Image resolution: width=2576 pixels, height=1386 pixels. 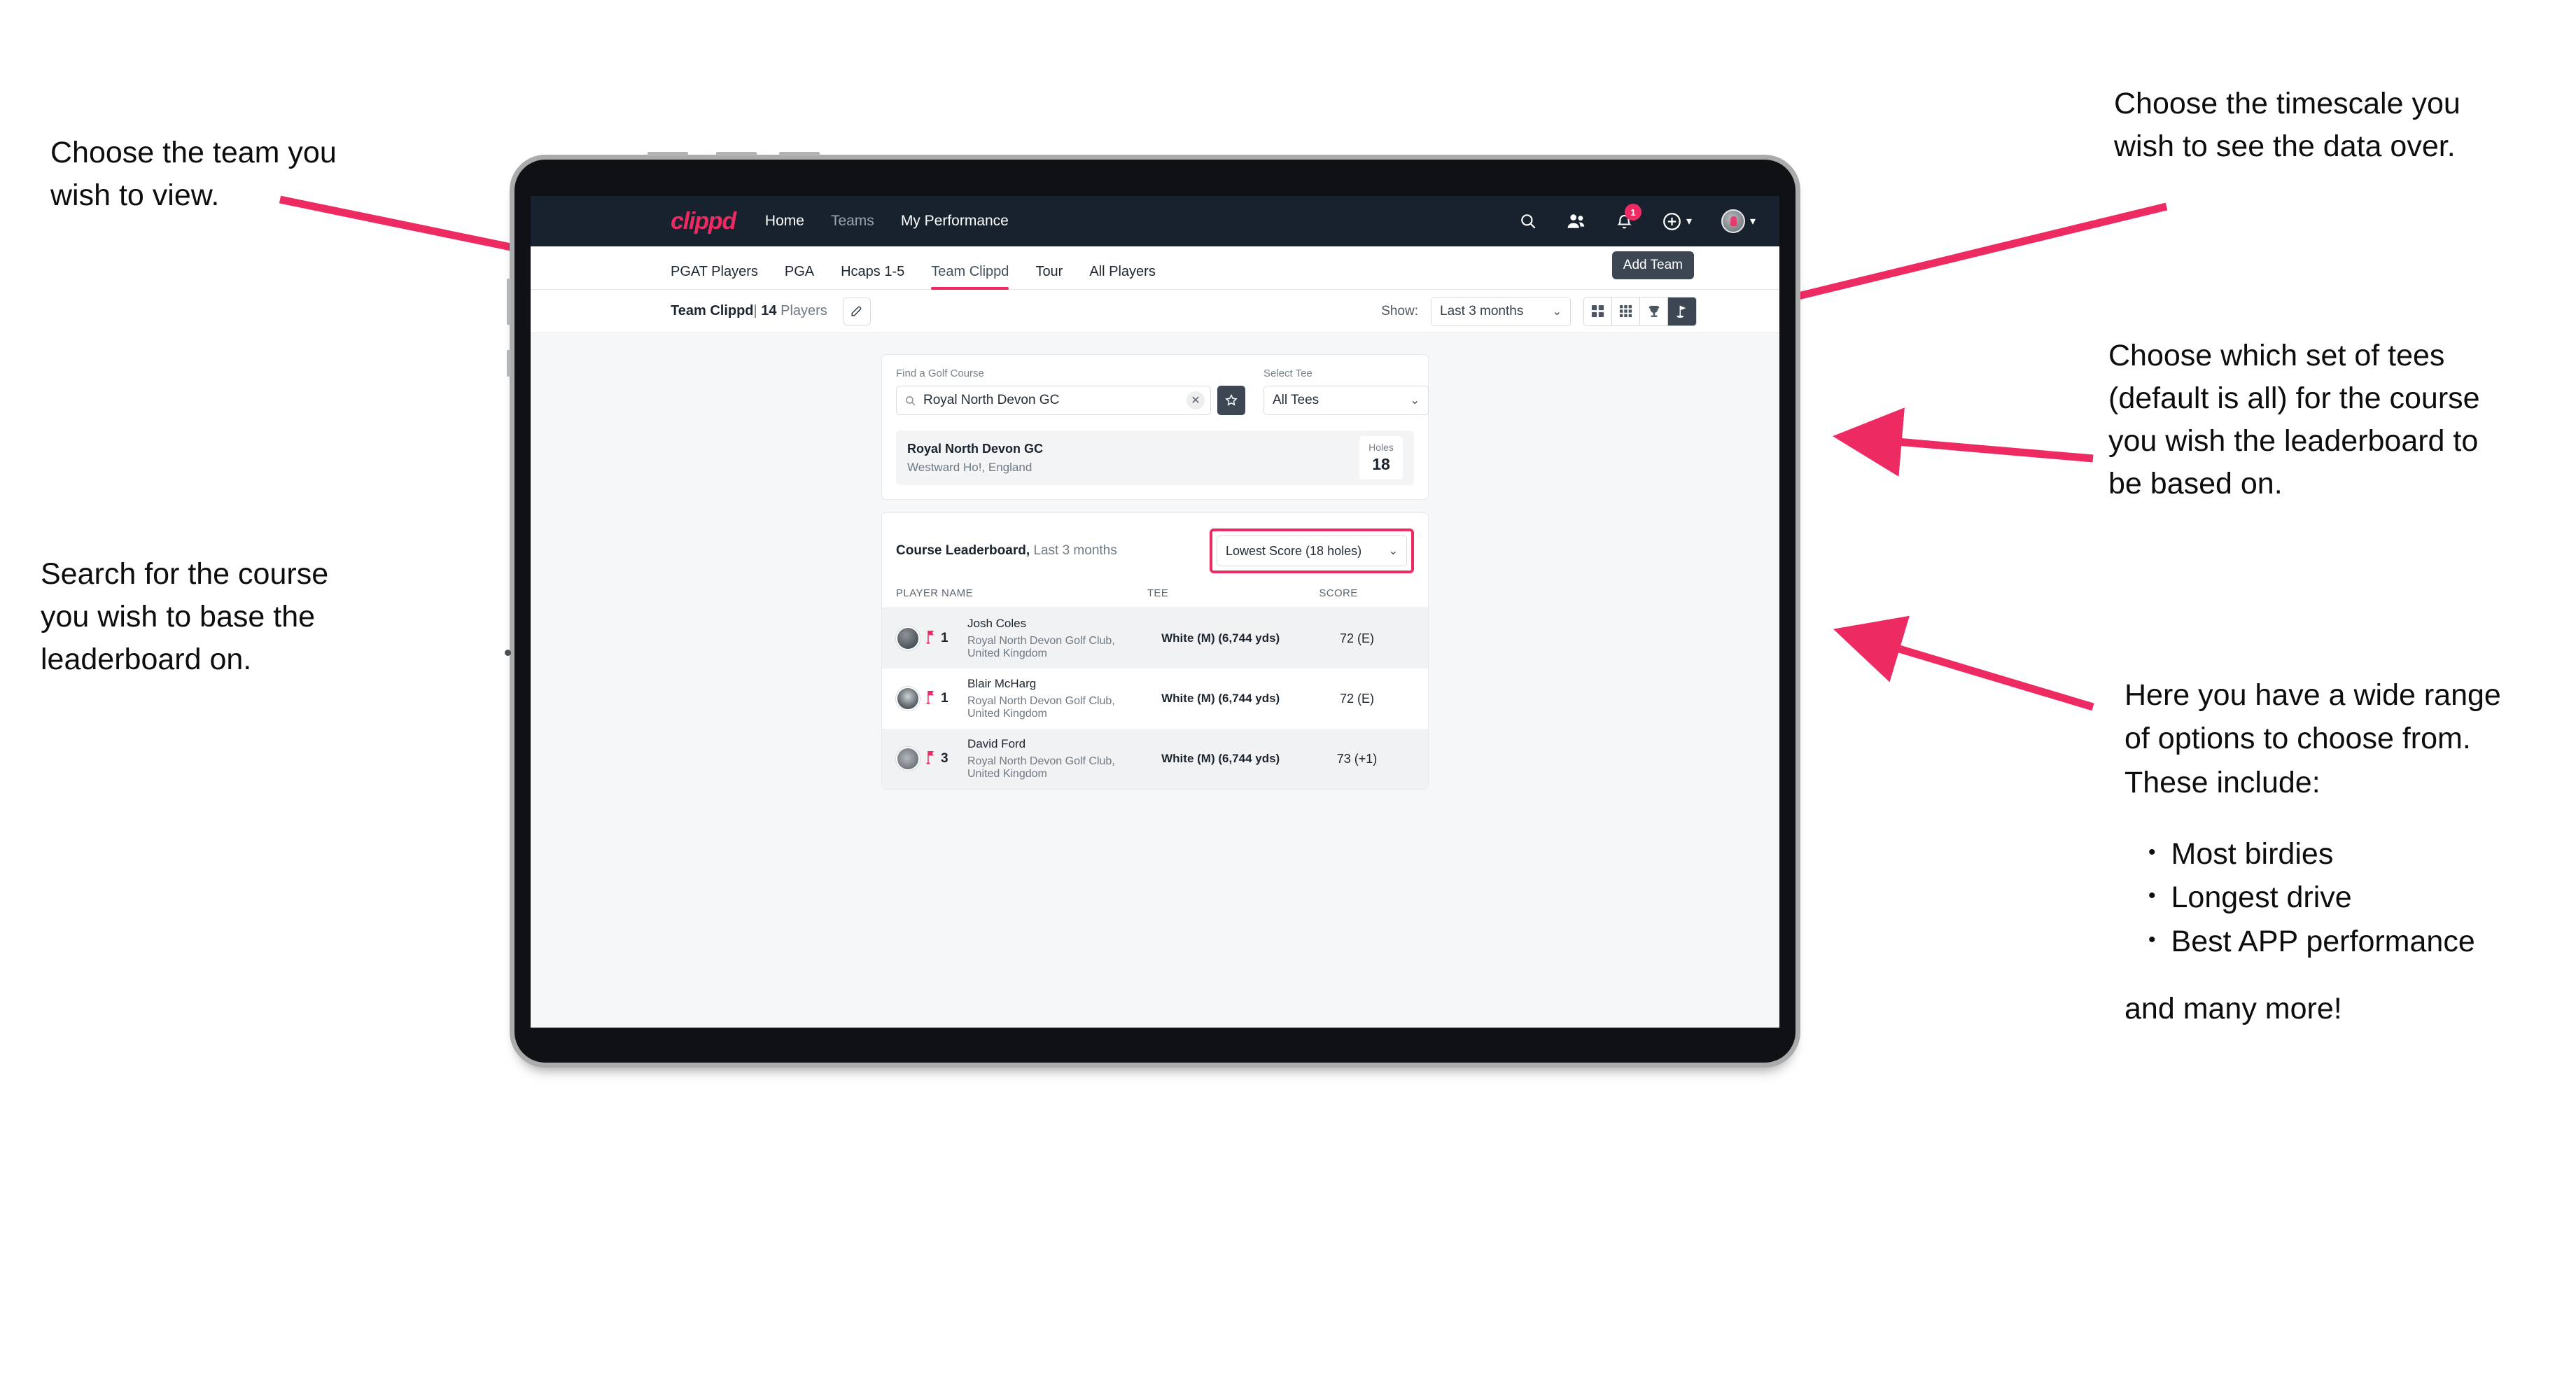 I want to click on avatar: ▾, so click(x=1738, y=221).